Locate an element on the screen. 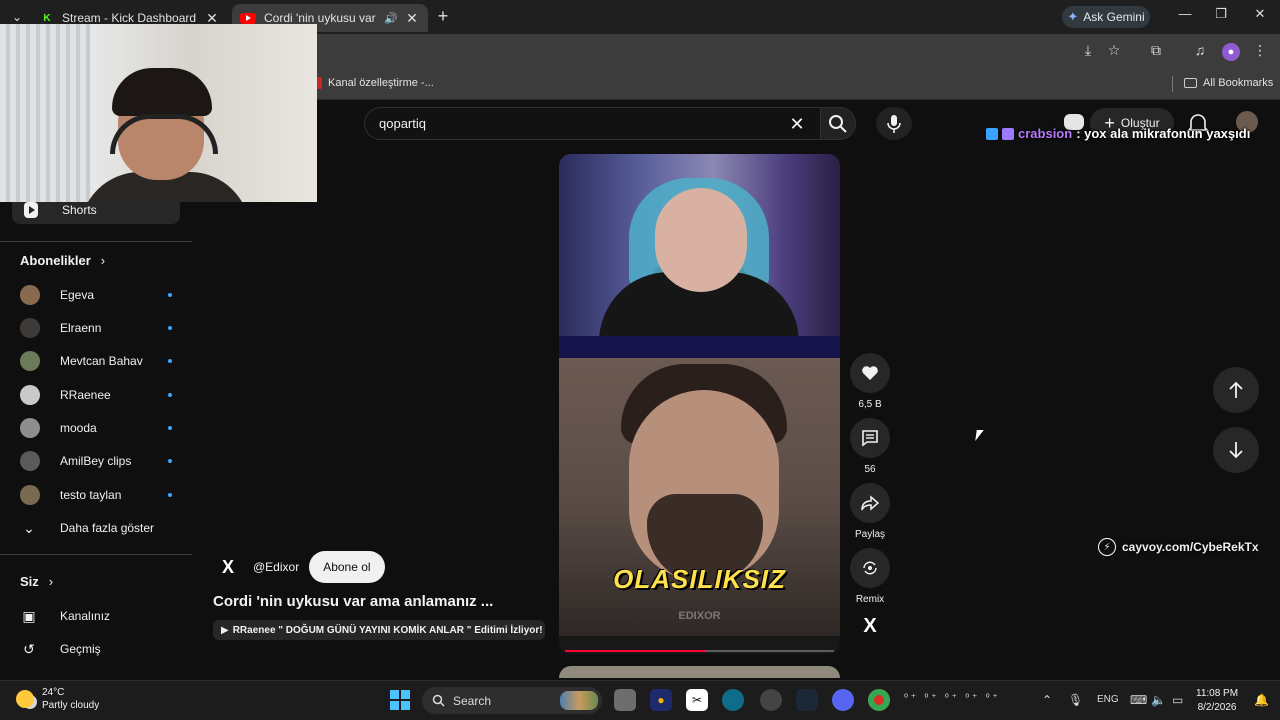  remix-button is located at coordinates (870, 568).